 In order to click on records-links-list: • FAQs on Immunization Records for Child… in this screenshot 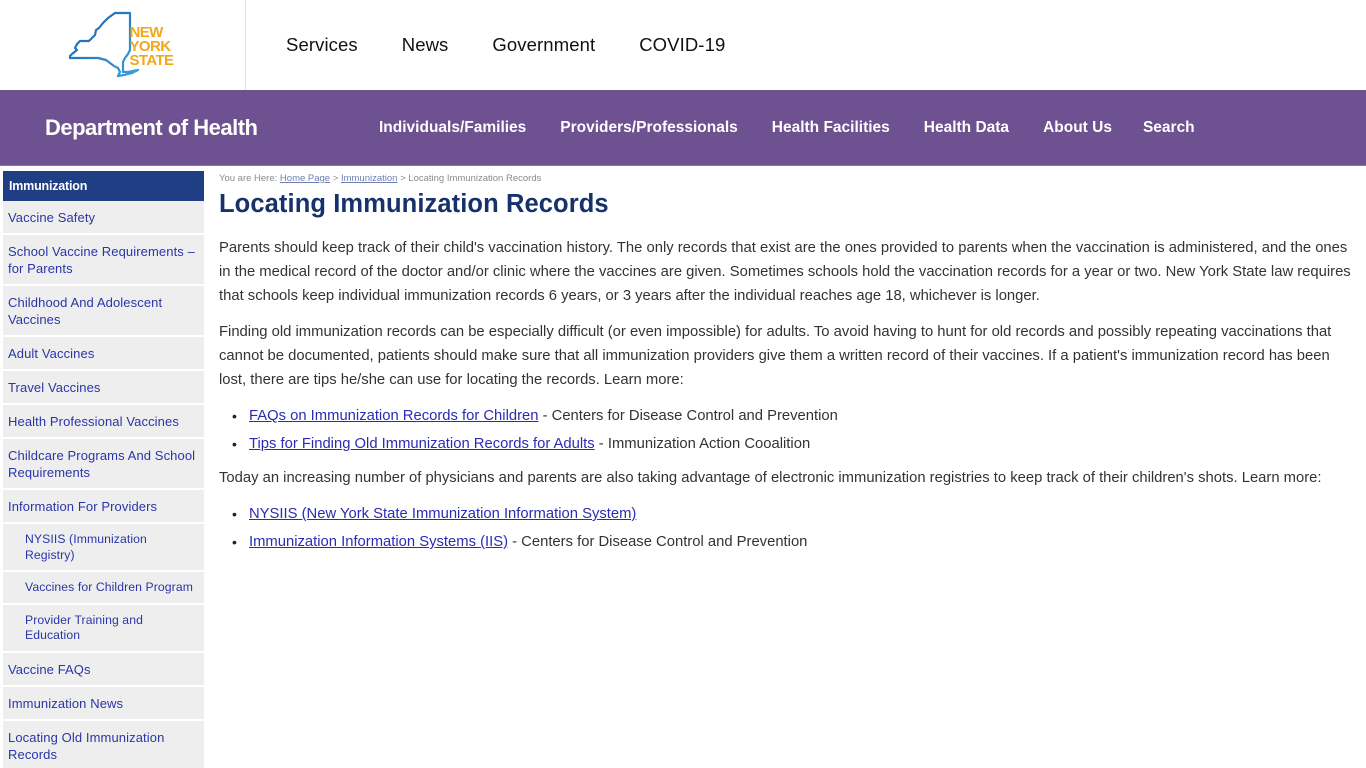, I will do `click(785, 430)`.